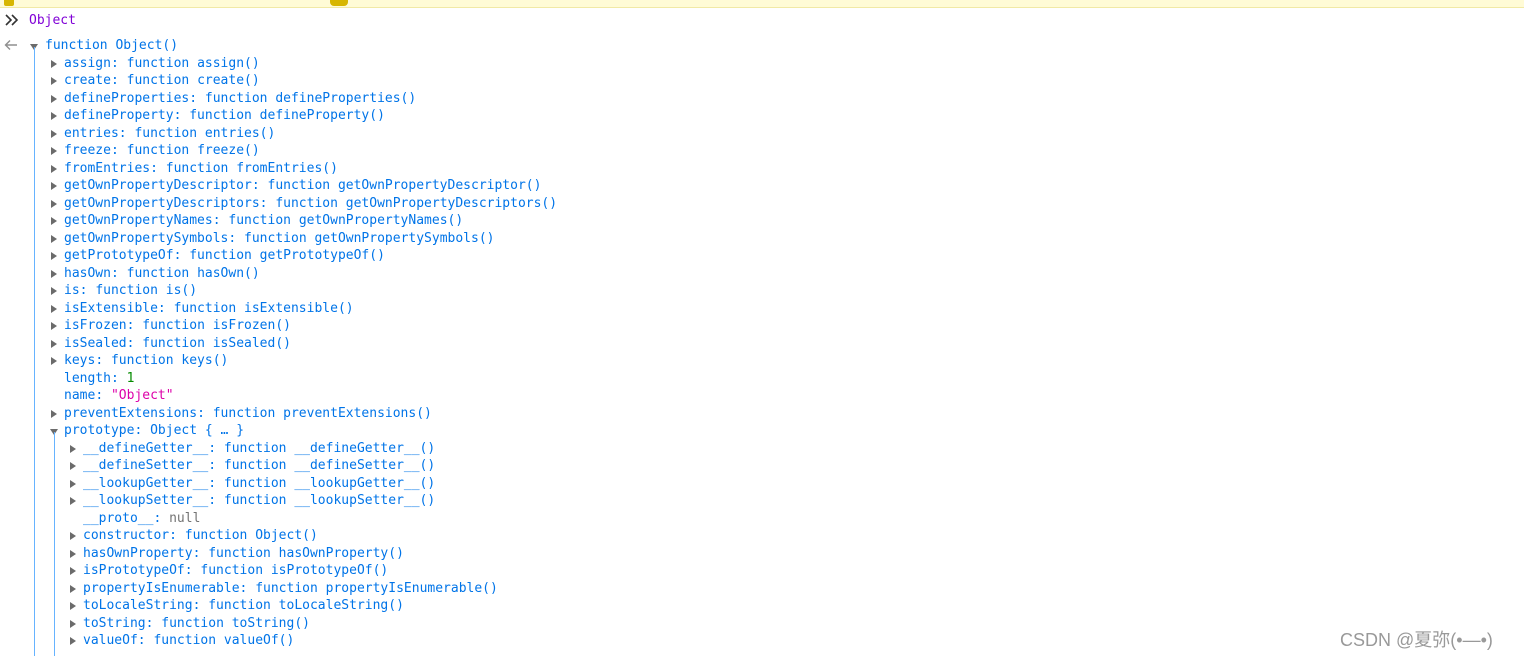 Image resolution: width=1524 pixels, height=656 pixels. I want to click on property-value: function __defineSetter__(), so click(329, 465).